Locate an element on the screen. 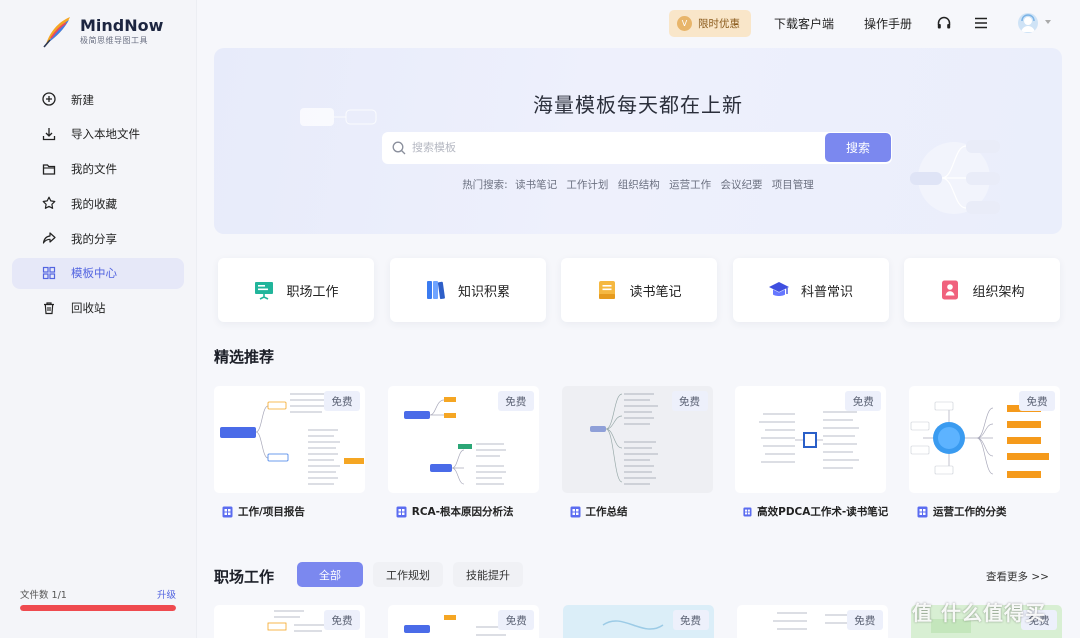 Image resolution: width=1080 pixels, height=638 pixels. sidebar-item-label: 新建 is located at coordinates (82, 99).